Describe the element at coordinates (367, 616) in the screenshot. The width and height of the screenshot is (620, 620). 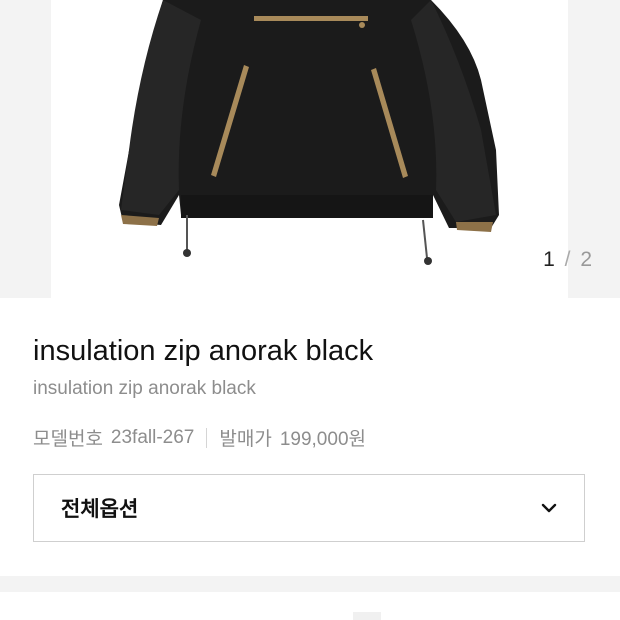
I see `next-section-edge` at that location.